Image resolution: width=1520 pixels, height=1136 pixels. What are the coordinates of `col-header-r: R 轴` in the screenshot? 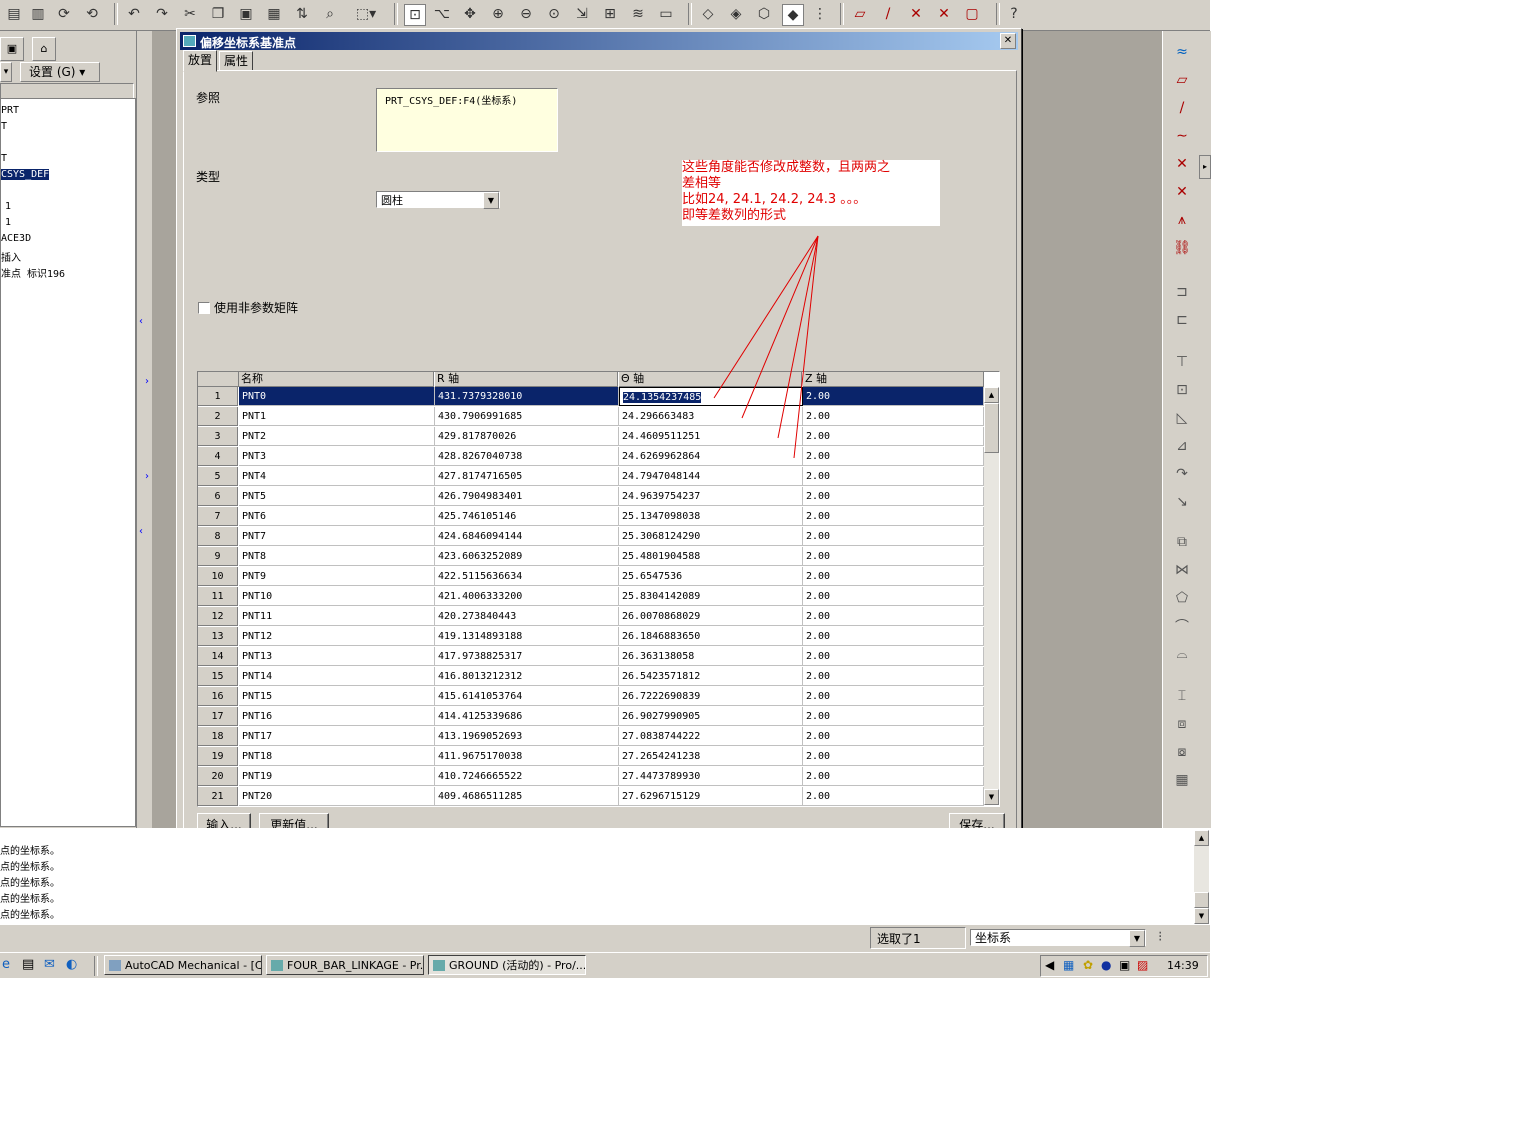 It's located at (526, 379).